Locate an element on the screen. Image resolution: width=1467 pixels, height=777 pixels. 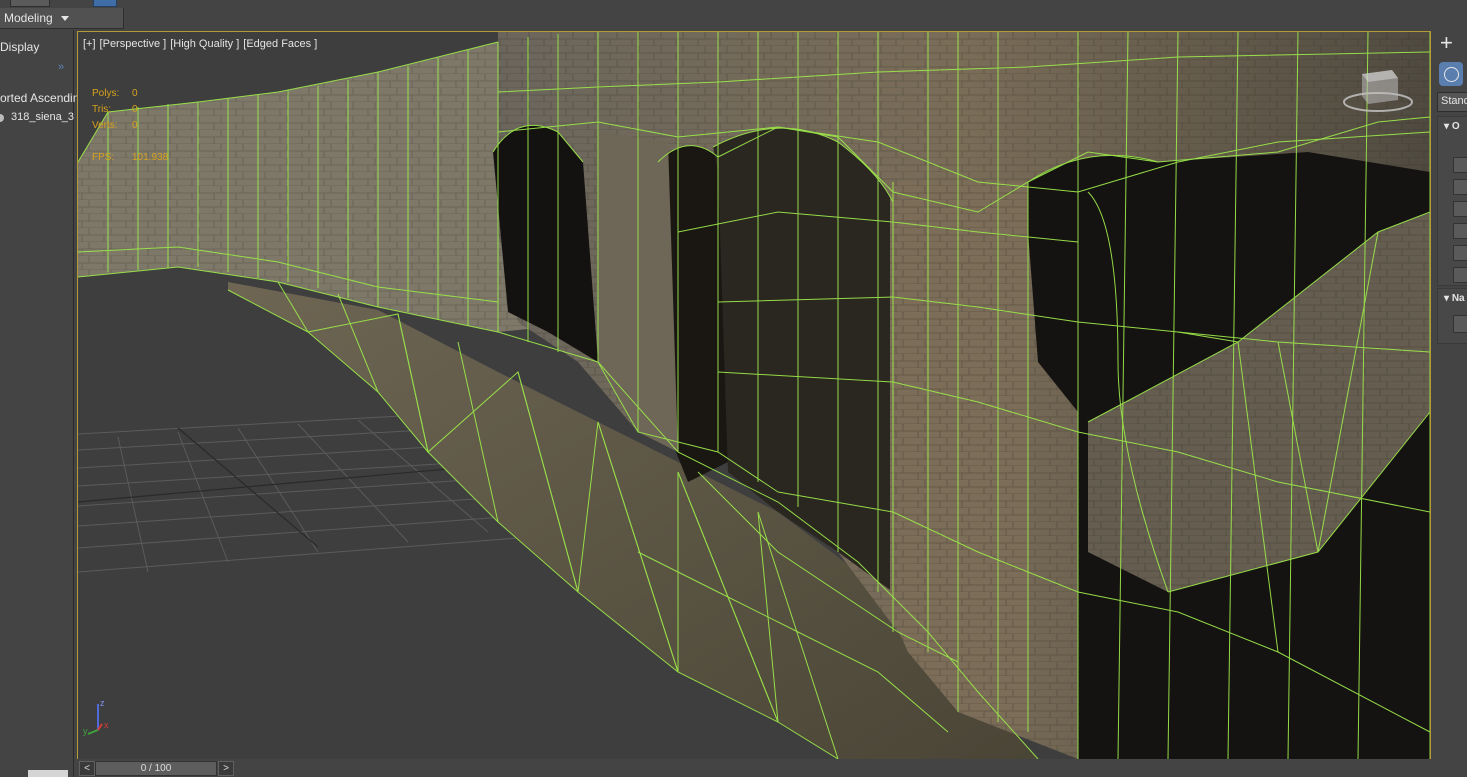
rollout-header: ▾ O is located at coordinates (1452, 126).